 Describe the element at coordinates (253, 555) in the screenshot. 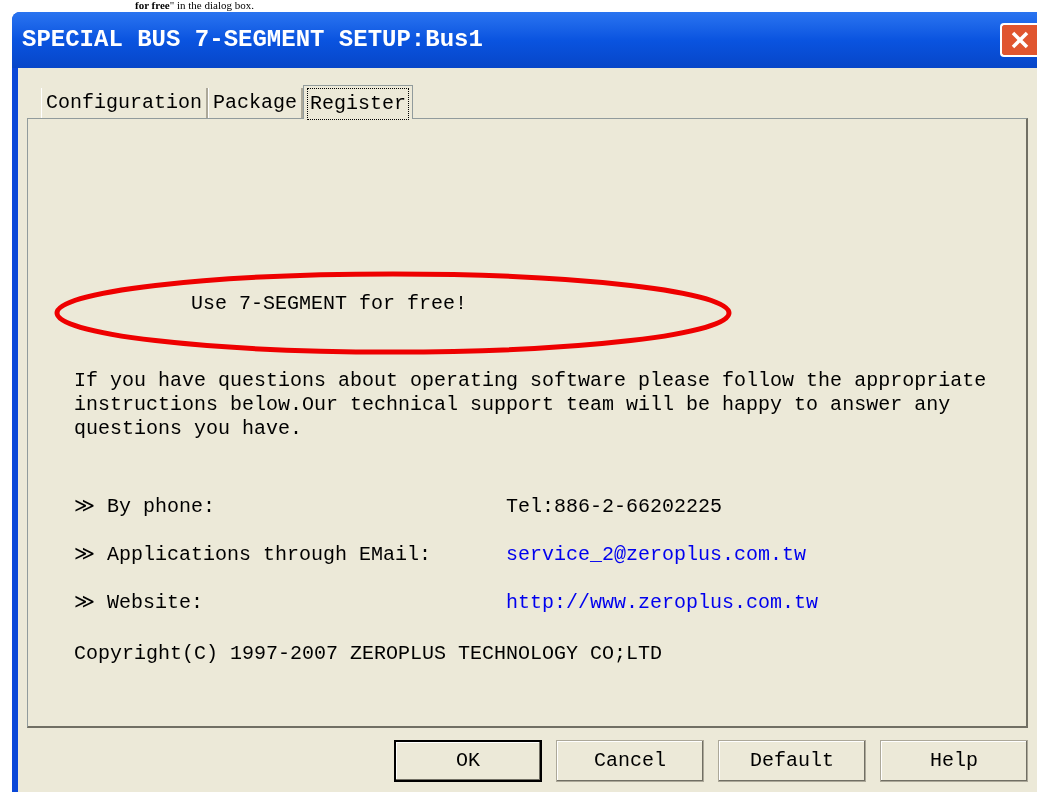

I see `contact-label: ≫ Applications through EMail:` at that location.